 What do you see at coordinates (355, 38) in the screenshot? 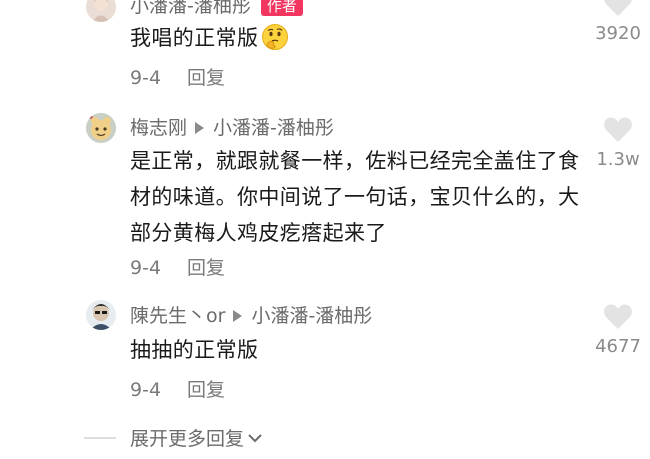
I see `comment-text: 我唱的正常版` at bounding box center [355, 38].